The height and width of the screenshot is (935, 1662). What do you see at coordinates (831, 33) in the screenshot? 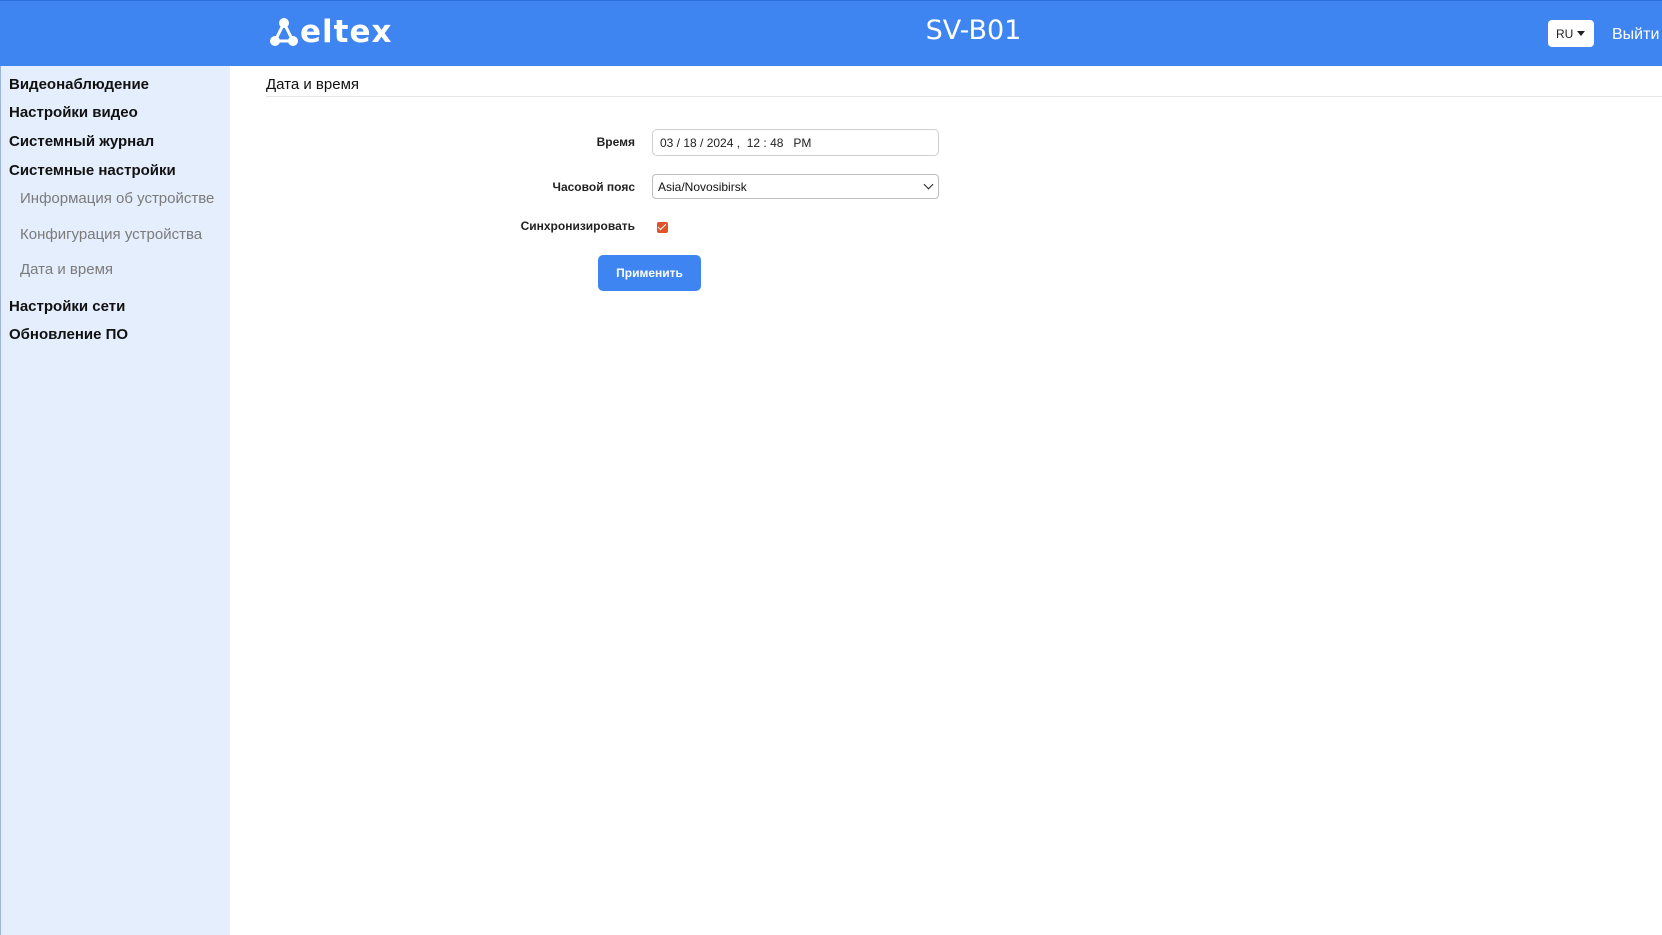
I see `top-bar: eltex SV-B01 RU Выйти` at bounding box center [831, 33].